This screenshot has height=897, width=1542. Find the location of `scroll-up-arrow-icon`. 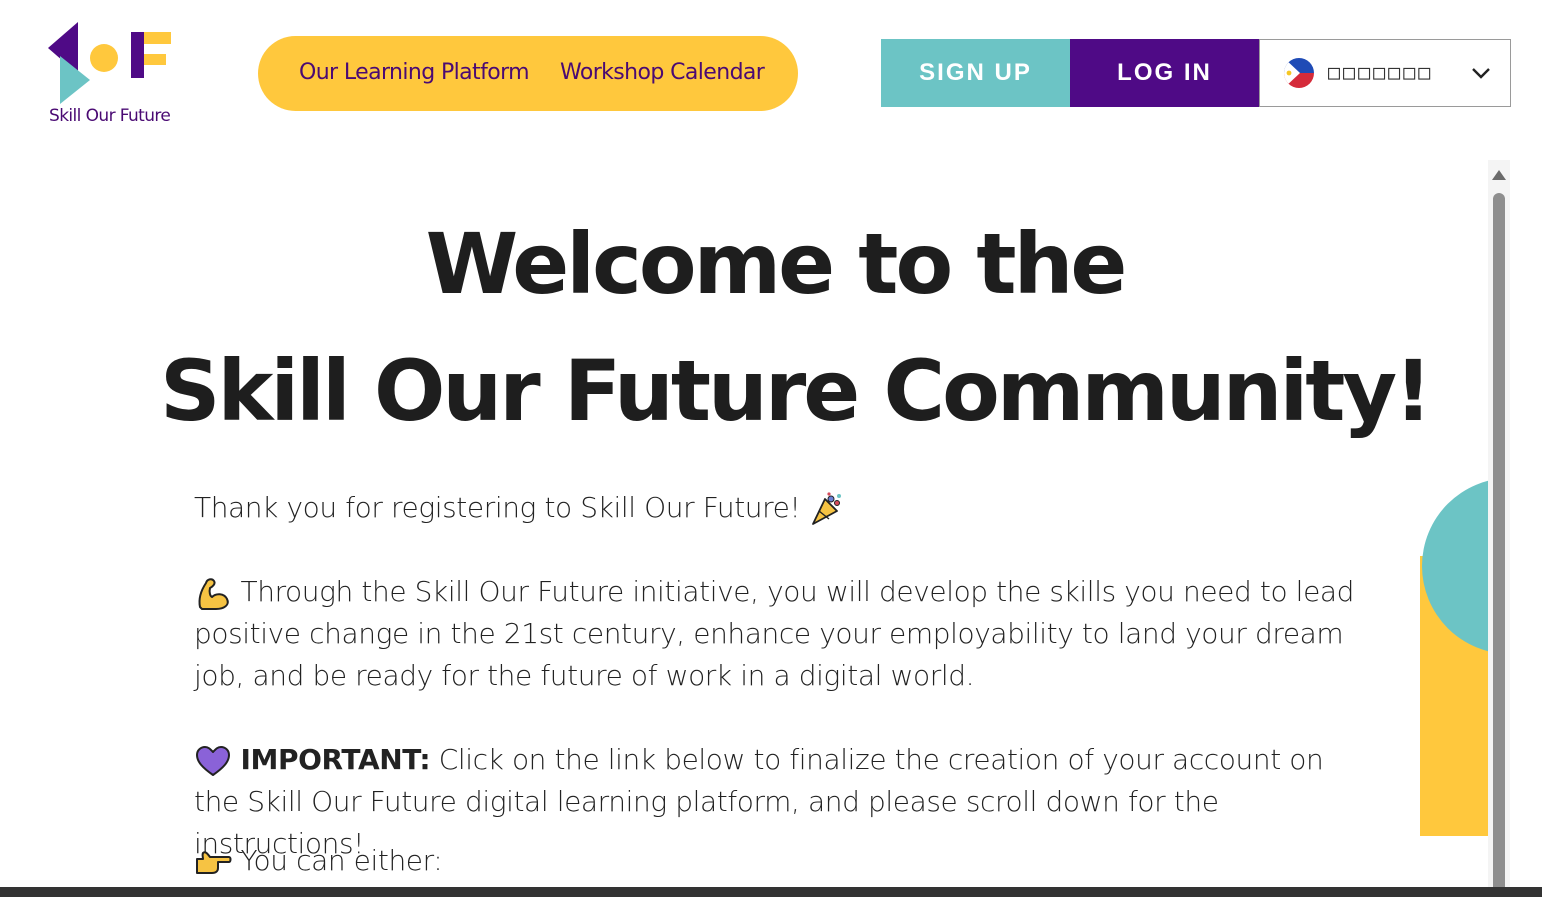

scroll-up-arrow-icon is located at coordinates (1499, 175).